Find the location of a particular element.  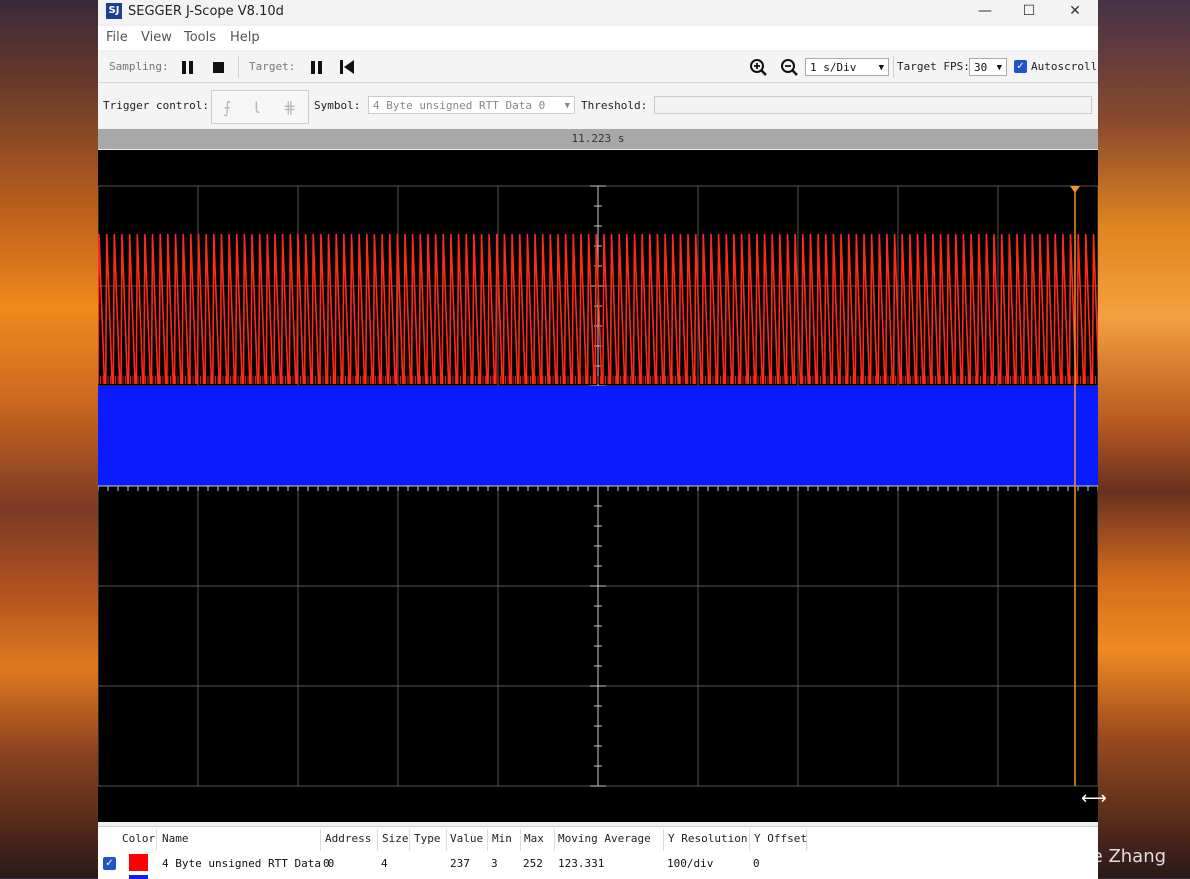

target-pause-icon is located at coordinates (316, 67).